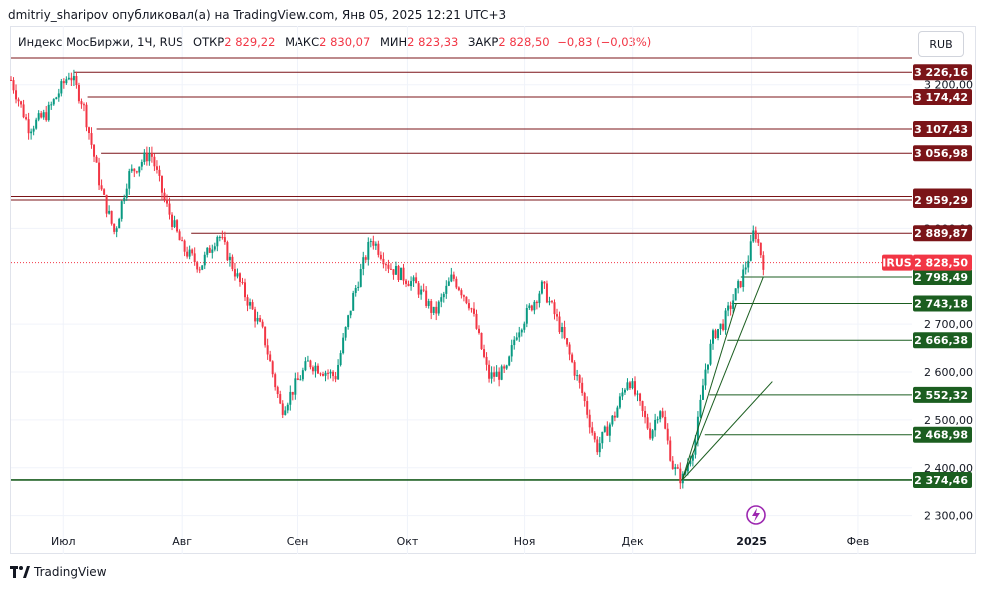 This screenshot has height=590, width=986. Describe the element at coordinates (483, 42) in the screenshot. I see `close-label: ЗАКР` at that location.